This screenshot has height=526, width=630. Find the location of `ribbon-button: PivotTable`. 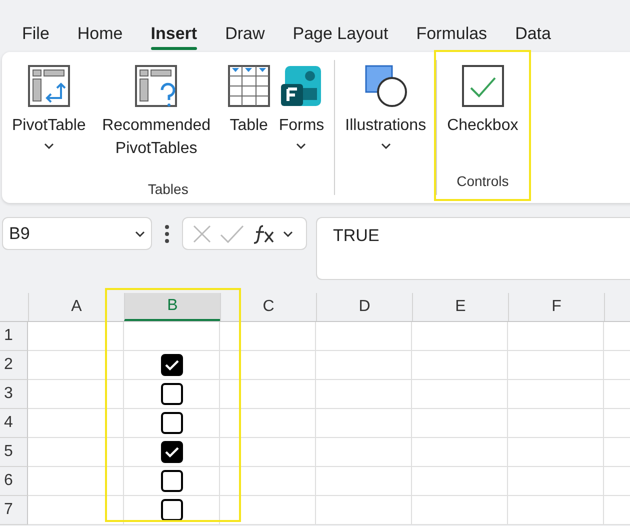

ribbon-button: PivotTable is located at coordinates (49, 116).